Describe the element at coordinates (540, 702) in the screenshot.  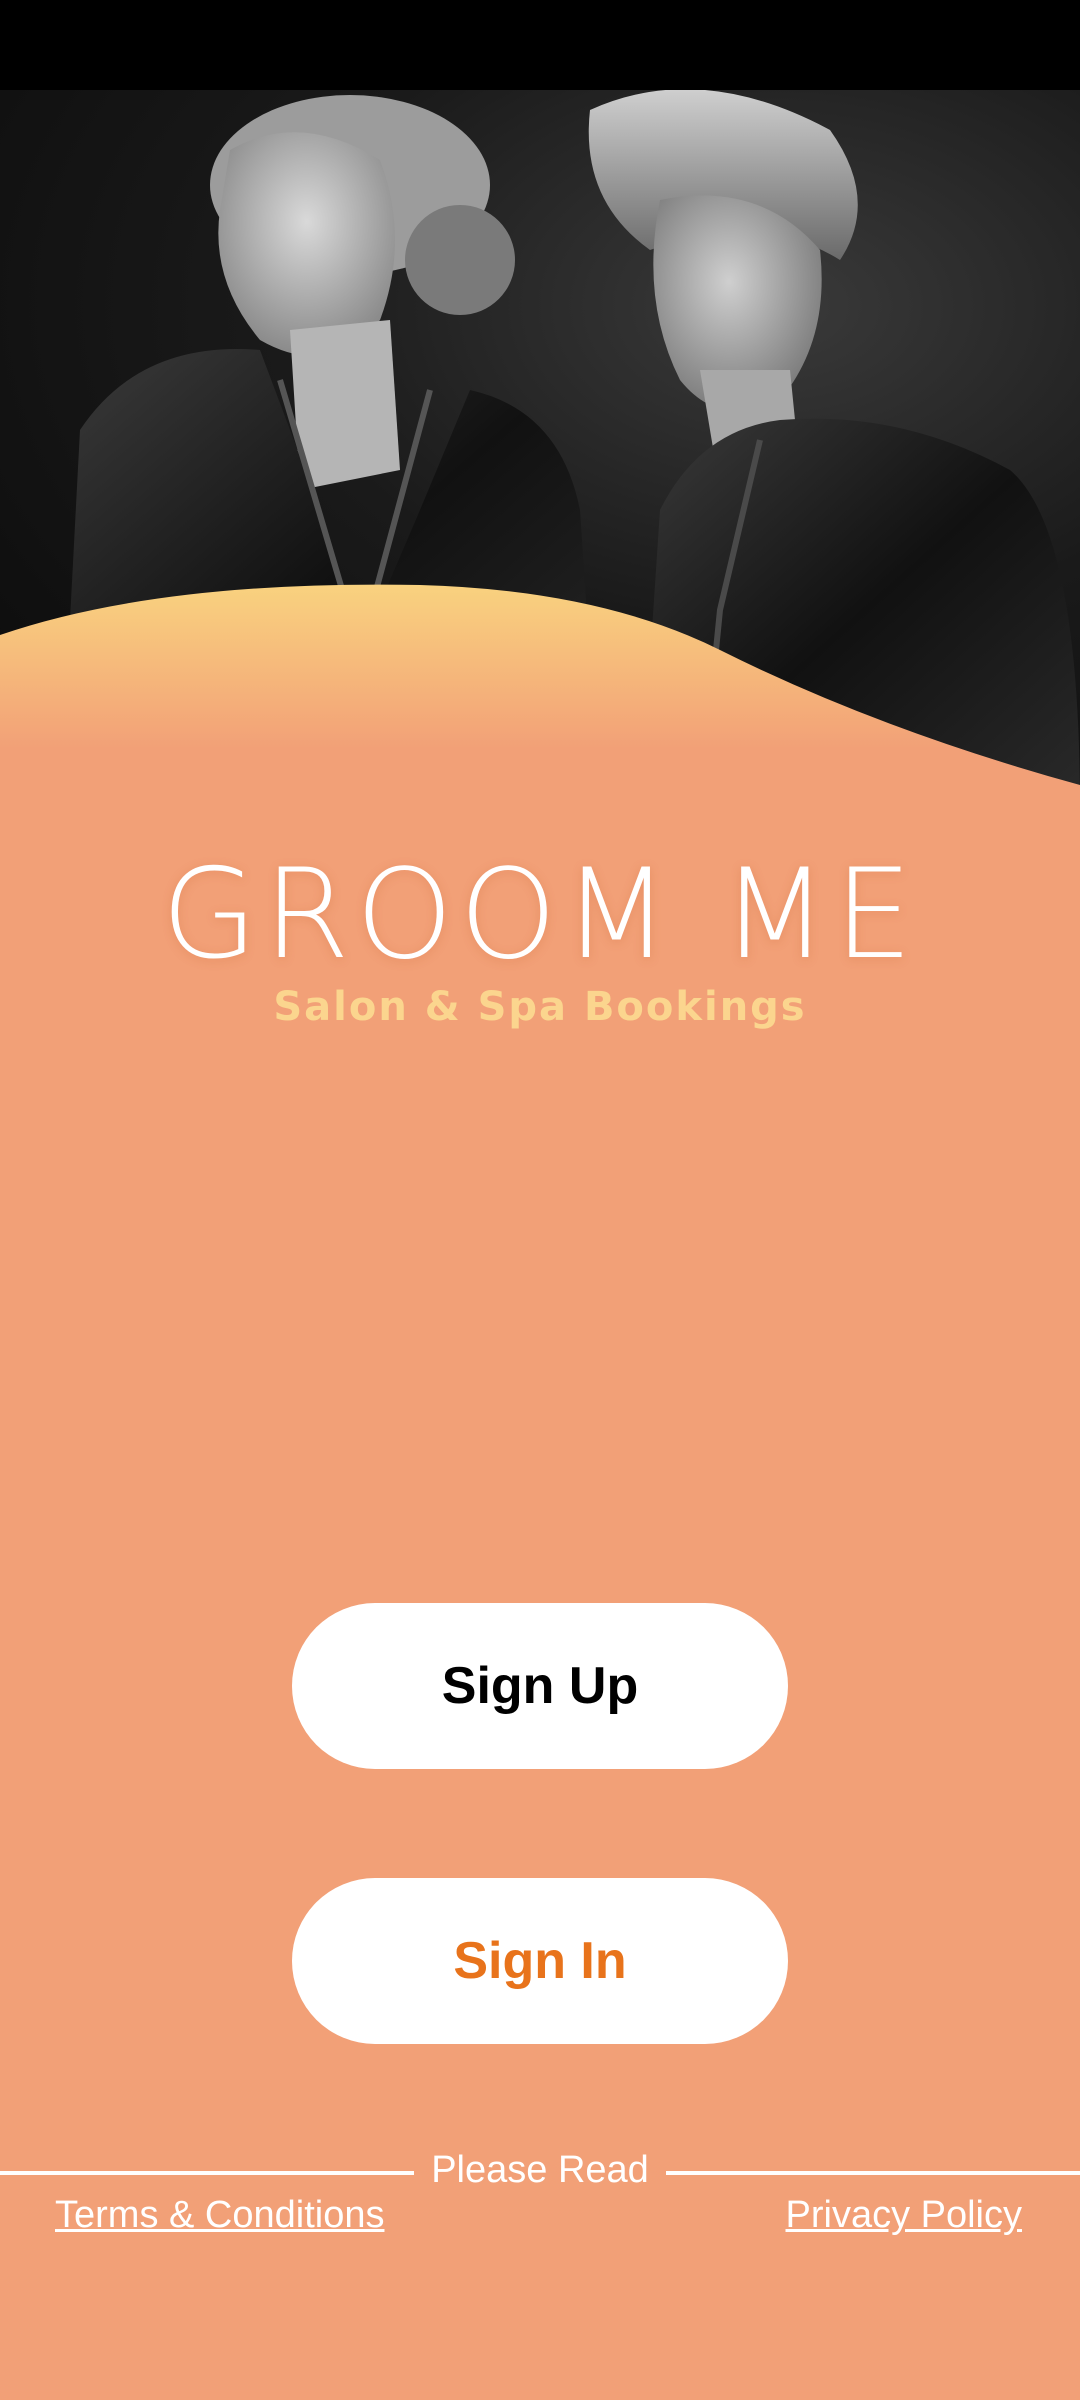
I see `wave-decoration` at that location.